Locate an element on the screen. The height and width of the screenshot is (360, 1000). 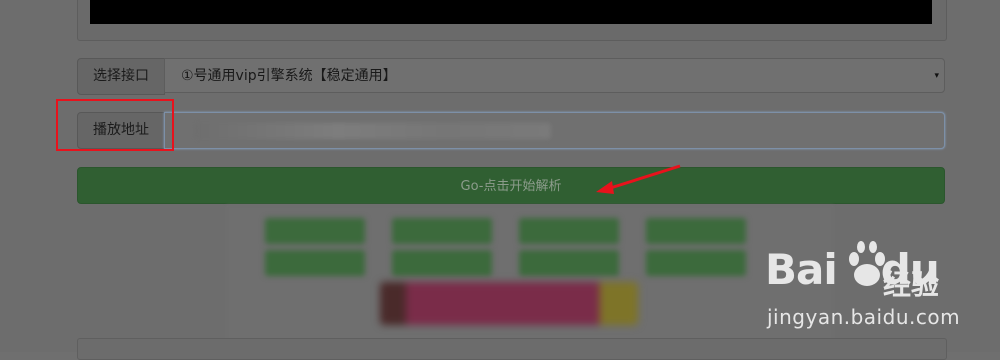
interface-label: 选择接口 is located at coordinates (121, 76).